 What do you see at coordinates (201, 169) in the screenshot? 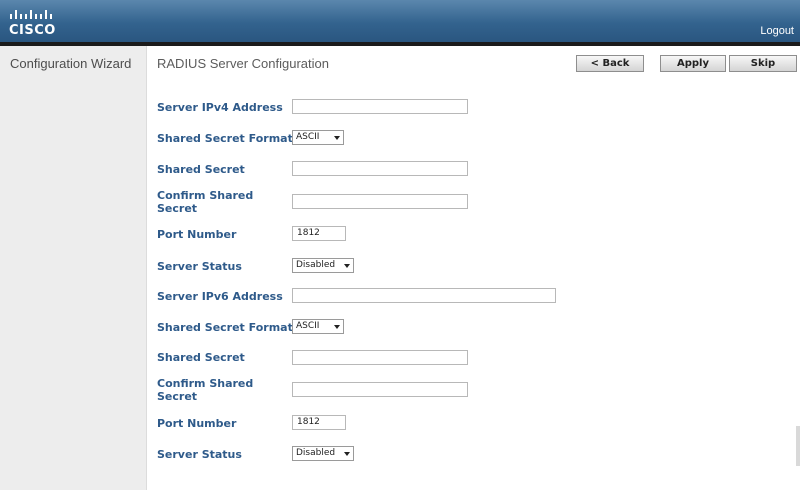
I see `ipv4-shared-secret-label: Shared Secret` at bounding box center [201, 169].